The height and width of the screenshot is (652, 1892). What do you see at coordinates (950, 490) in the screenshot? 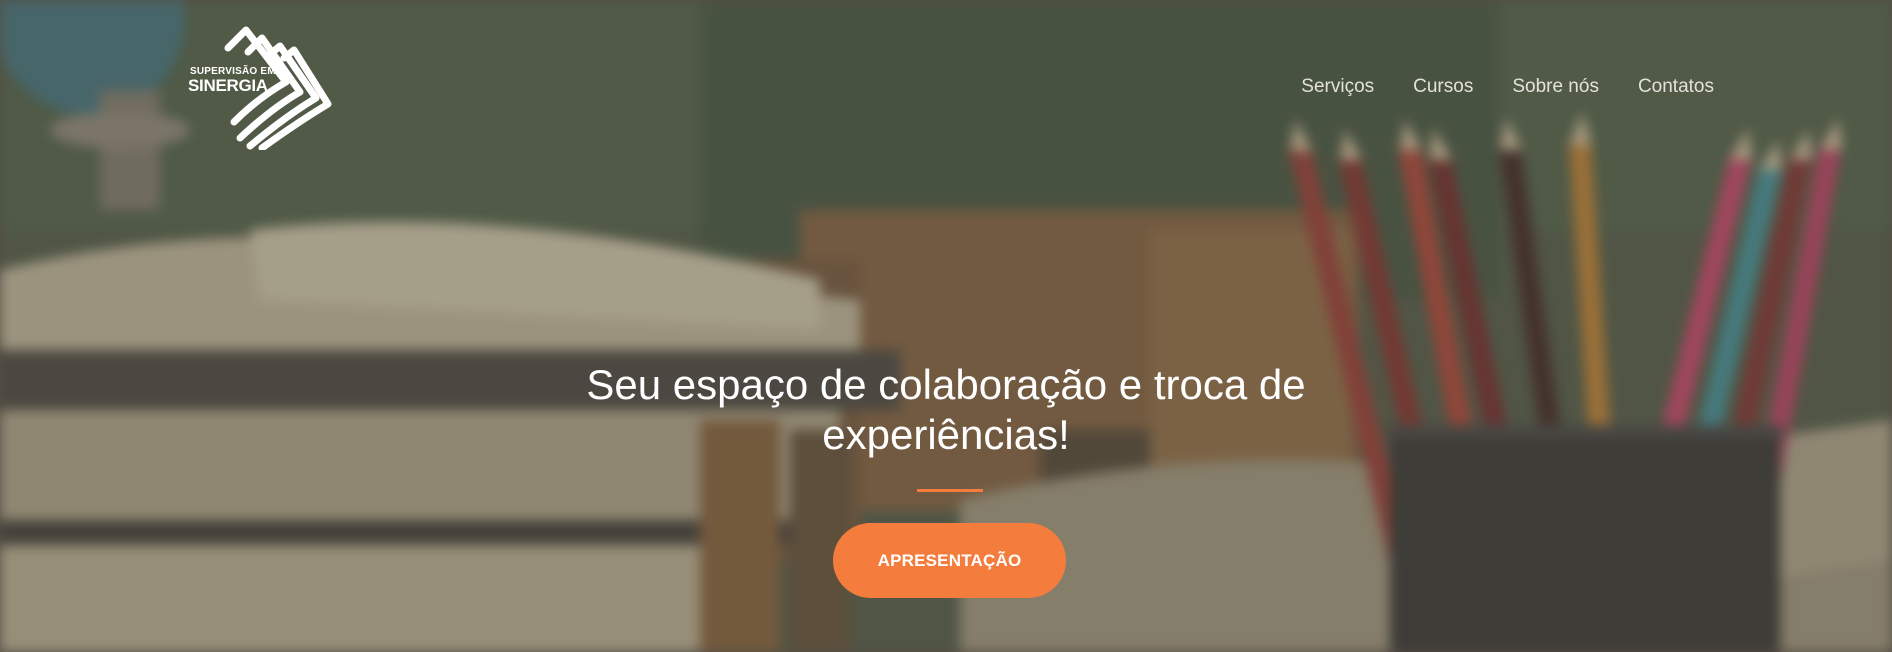
I see `accent-divider` at bounding box center [950, 490].